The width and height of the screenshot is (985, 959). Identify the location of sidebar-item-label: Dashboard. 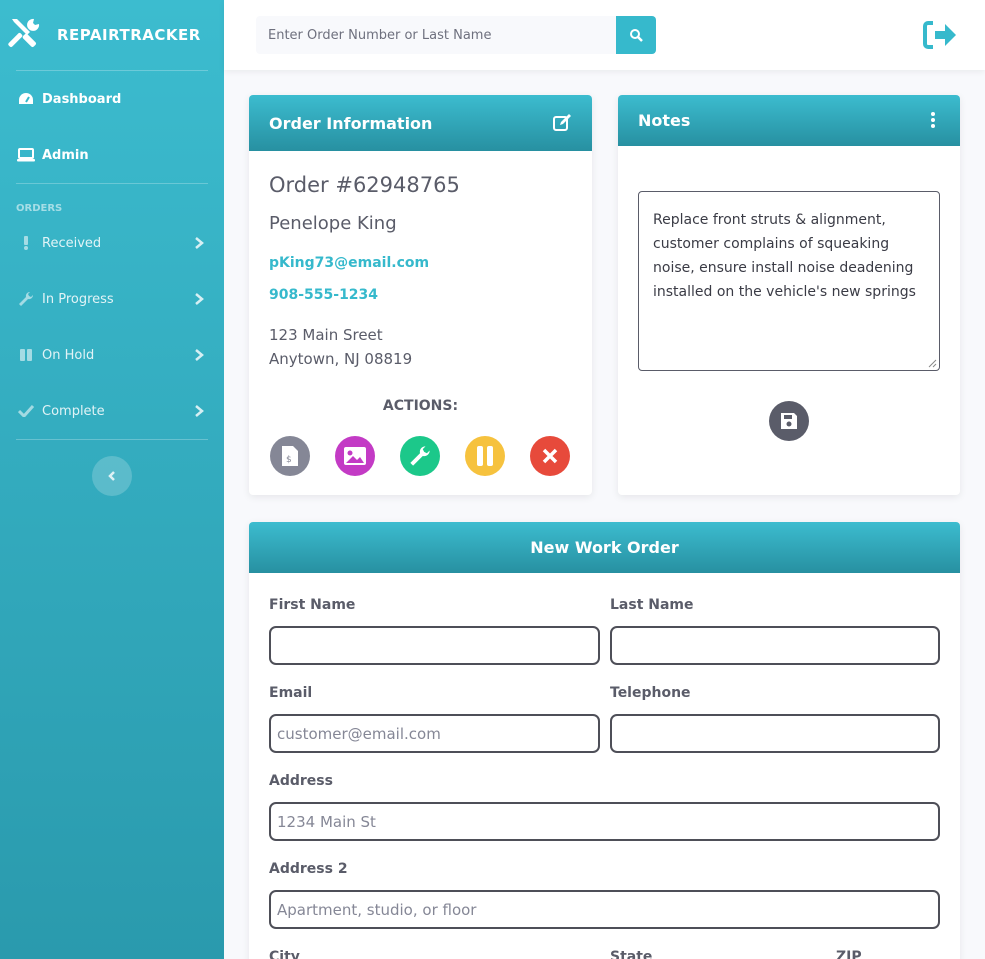
(82, 99).